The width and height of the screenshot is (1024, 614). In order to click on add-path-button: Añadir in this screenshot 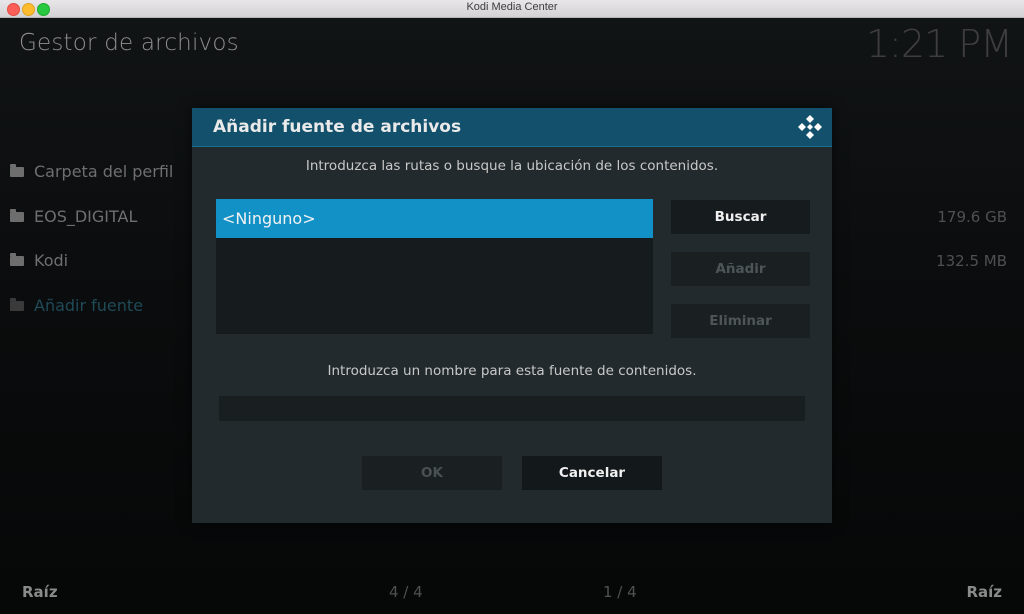, I will do `click(740, 269)`.